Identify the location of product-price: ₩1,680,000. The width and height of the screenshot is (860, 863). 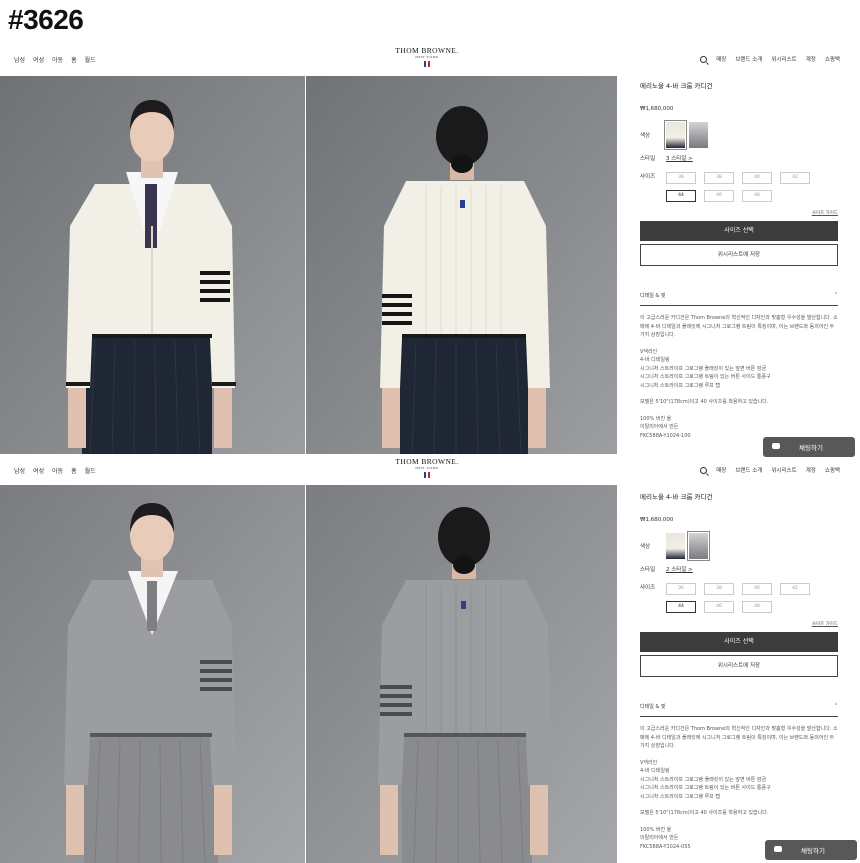
(657, 520).